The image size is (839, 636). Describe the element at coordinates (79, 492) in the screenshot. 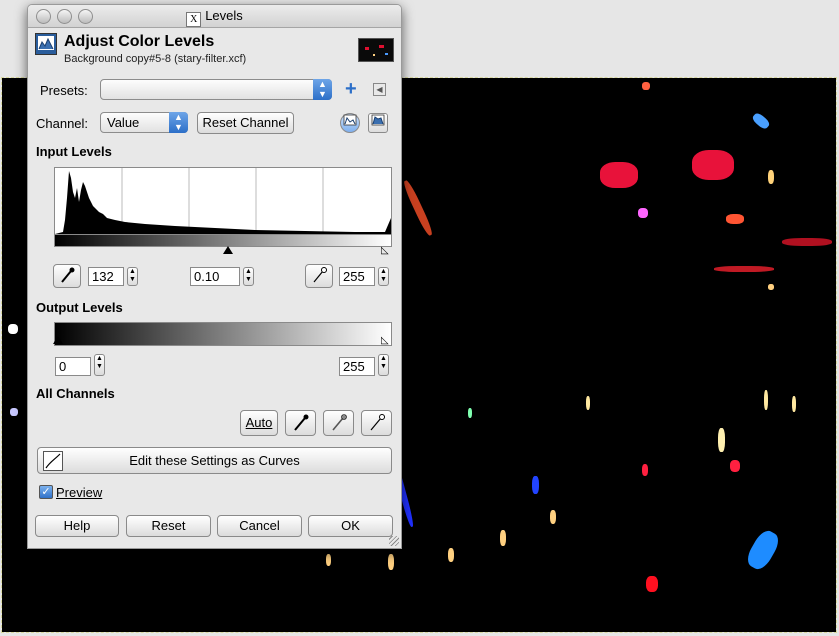

I see `preview-label: Preview` at that location.